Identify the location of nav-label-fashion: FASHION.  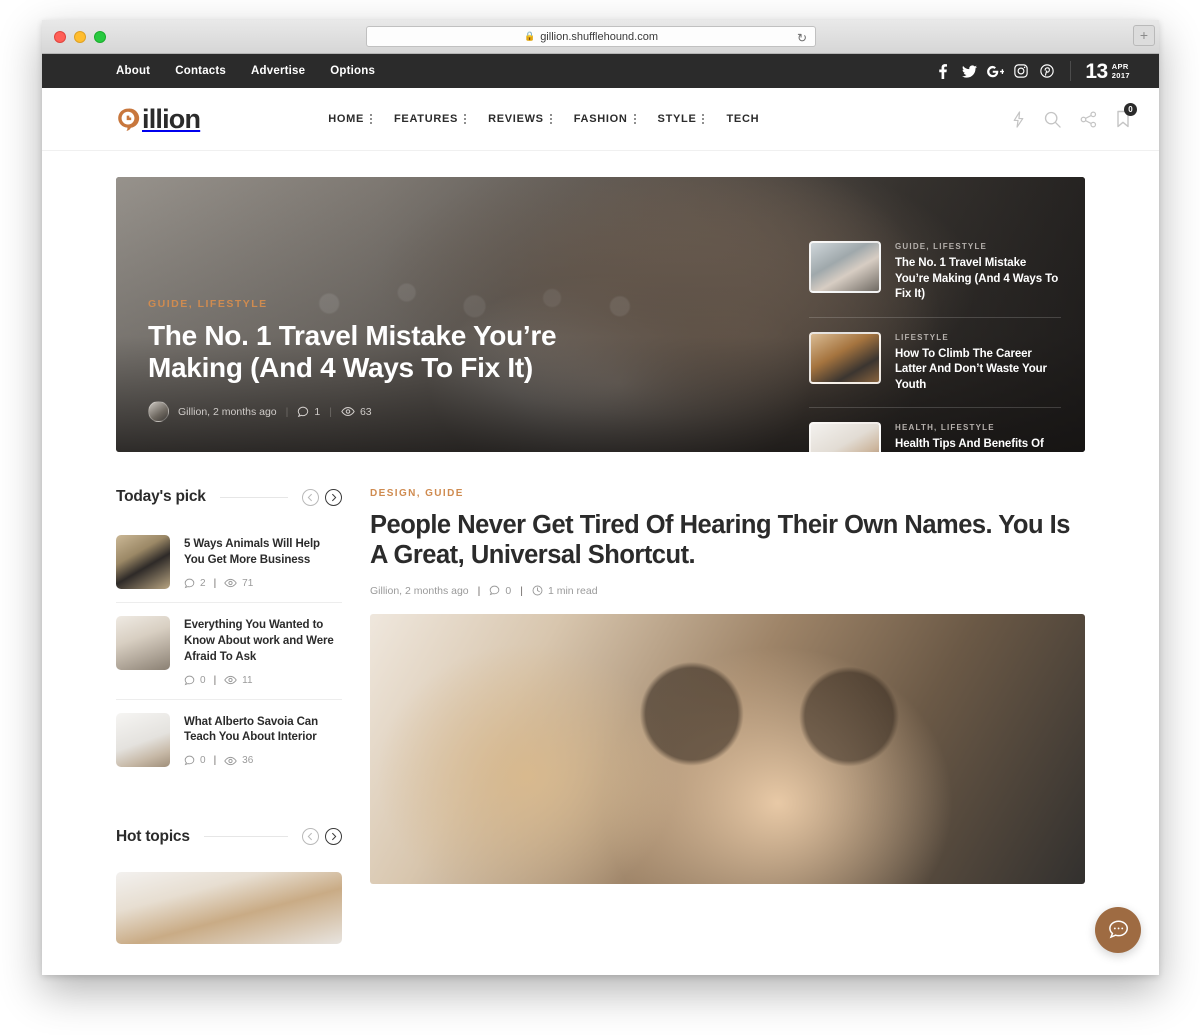
(601, 119).